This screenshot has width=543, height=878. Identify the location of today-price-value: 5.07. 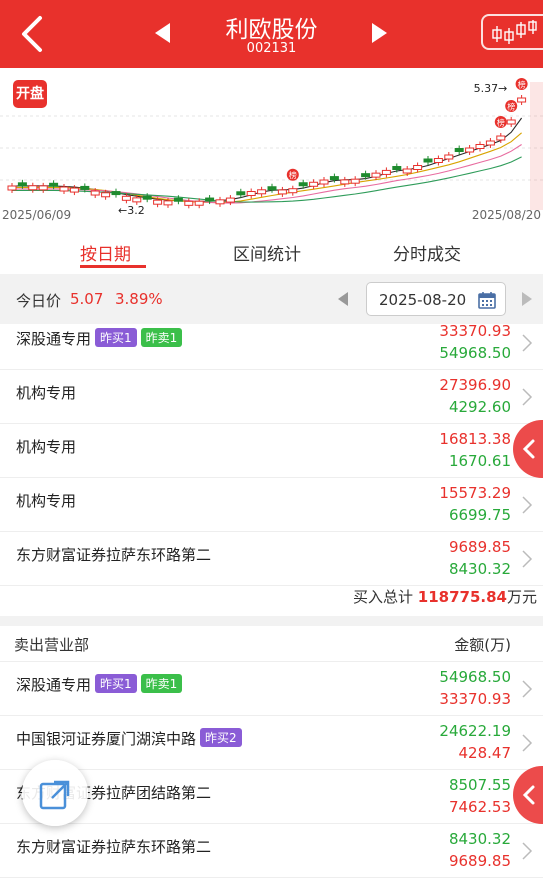
(87, 299).